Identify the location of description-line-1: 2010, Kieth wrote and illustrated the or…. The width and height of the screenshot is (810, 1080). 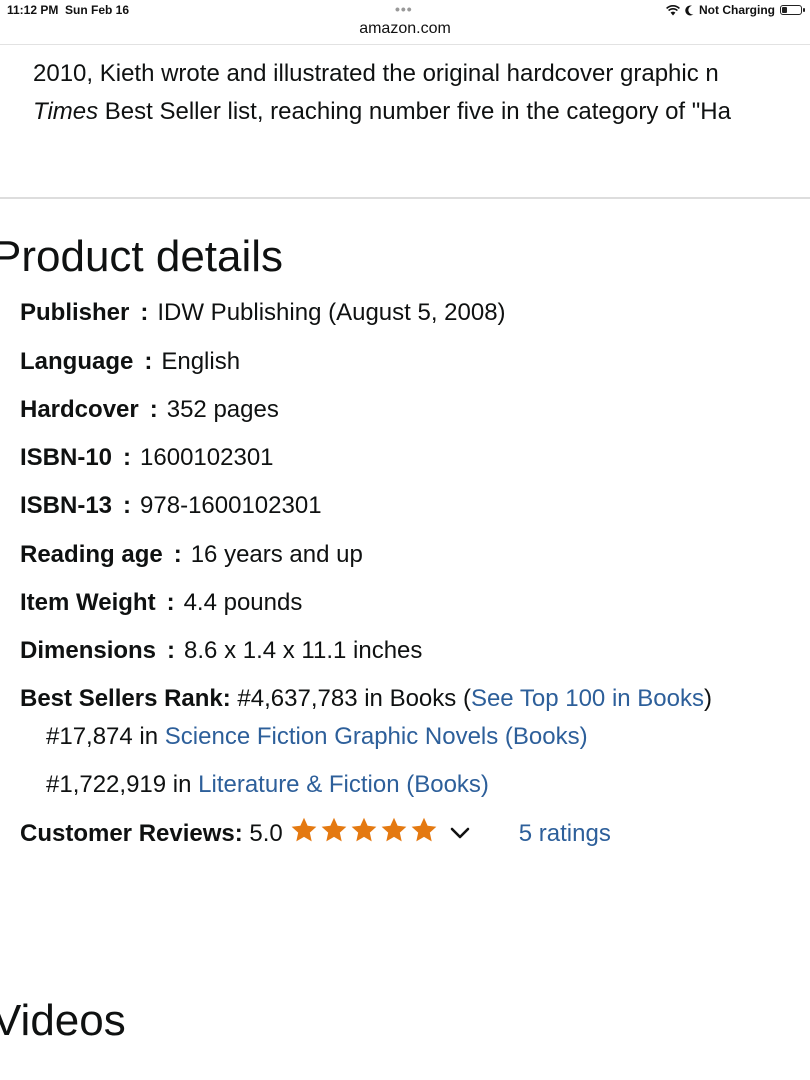
(376, 73).